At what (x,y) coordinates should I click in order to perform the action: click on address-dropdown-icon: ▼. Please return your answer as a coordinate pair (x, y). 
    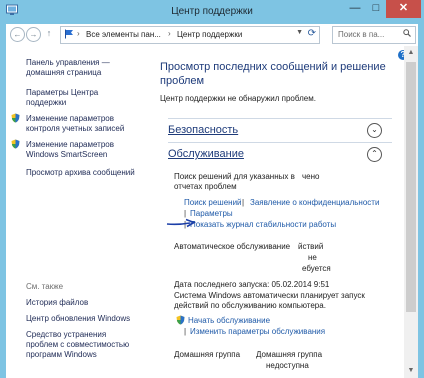
    Looking at the image, I should click on (299, 32).